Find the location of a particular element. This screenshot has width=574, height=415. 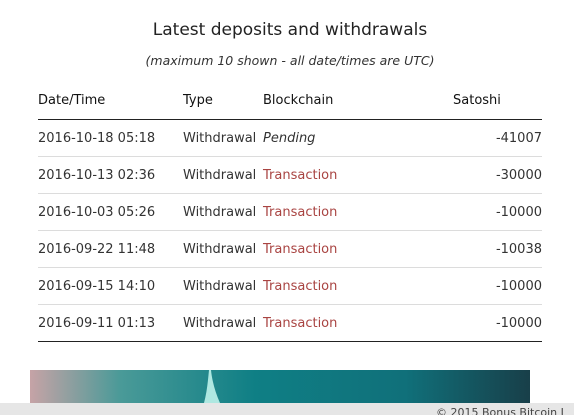

table-header-row: Date/Time Type Blockchain Satoshi is located at coordinates (290, 101).